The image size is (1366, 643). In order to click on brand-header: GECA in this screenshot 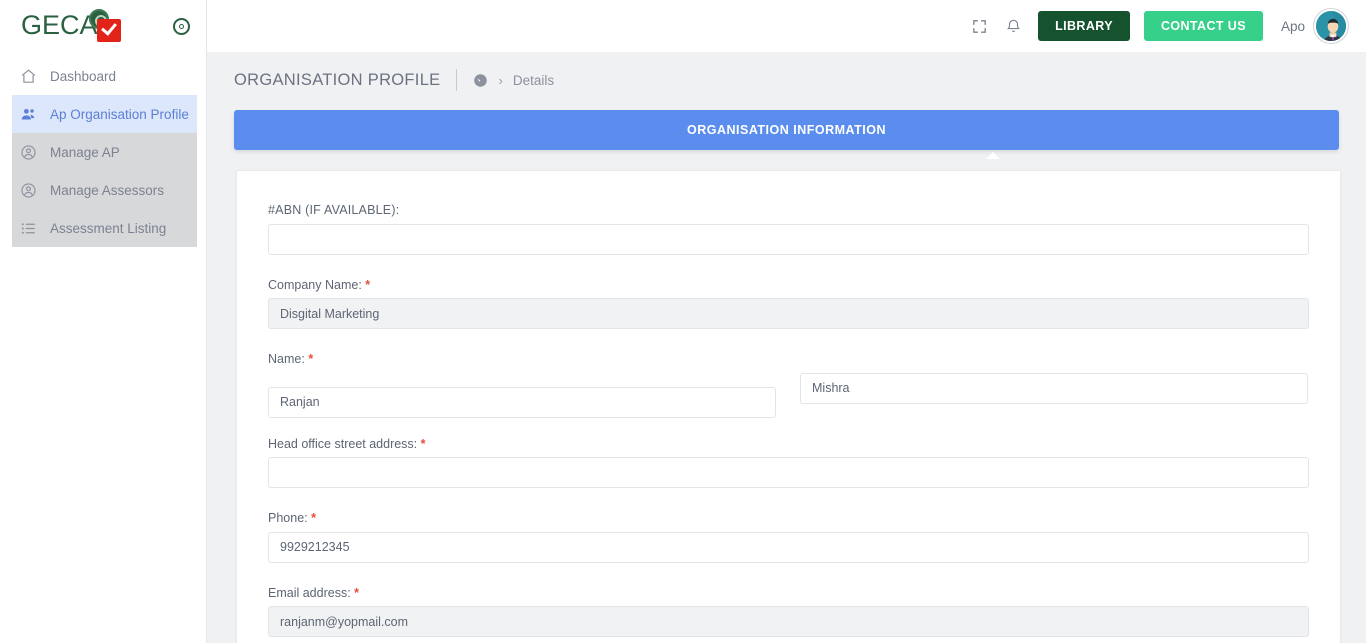, I will do `click(103, 26)`.